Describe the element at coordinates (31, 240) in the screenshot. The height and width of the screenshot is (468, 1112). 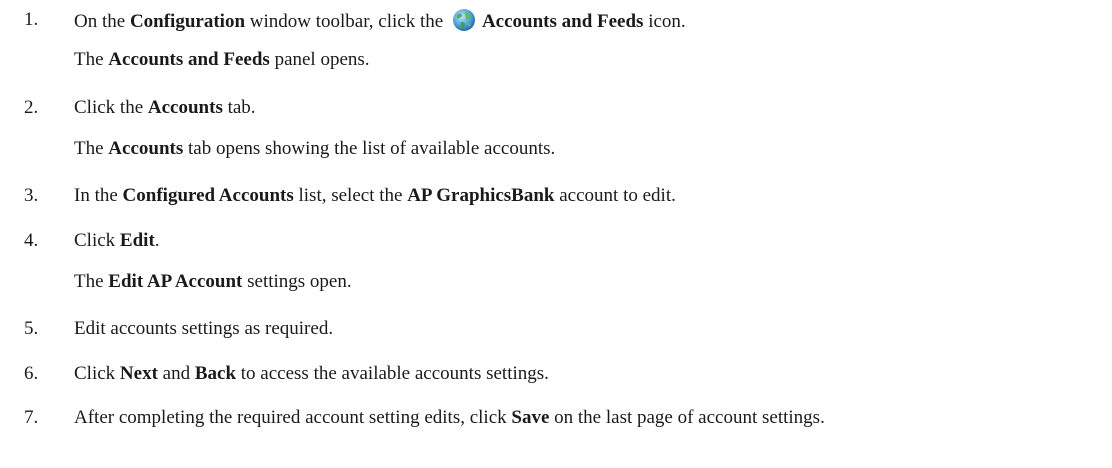
I see `step-number: 4.` at that location.